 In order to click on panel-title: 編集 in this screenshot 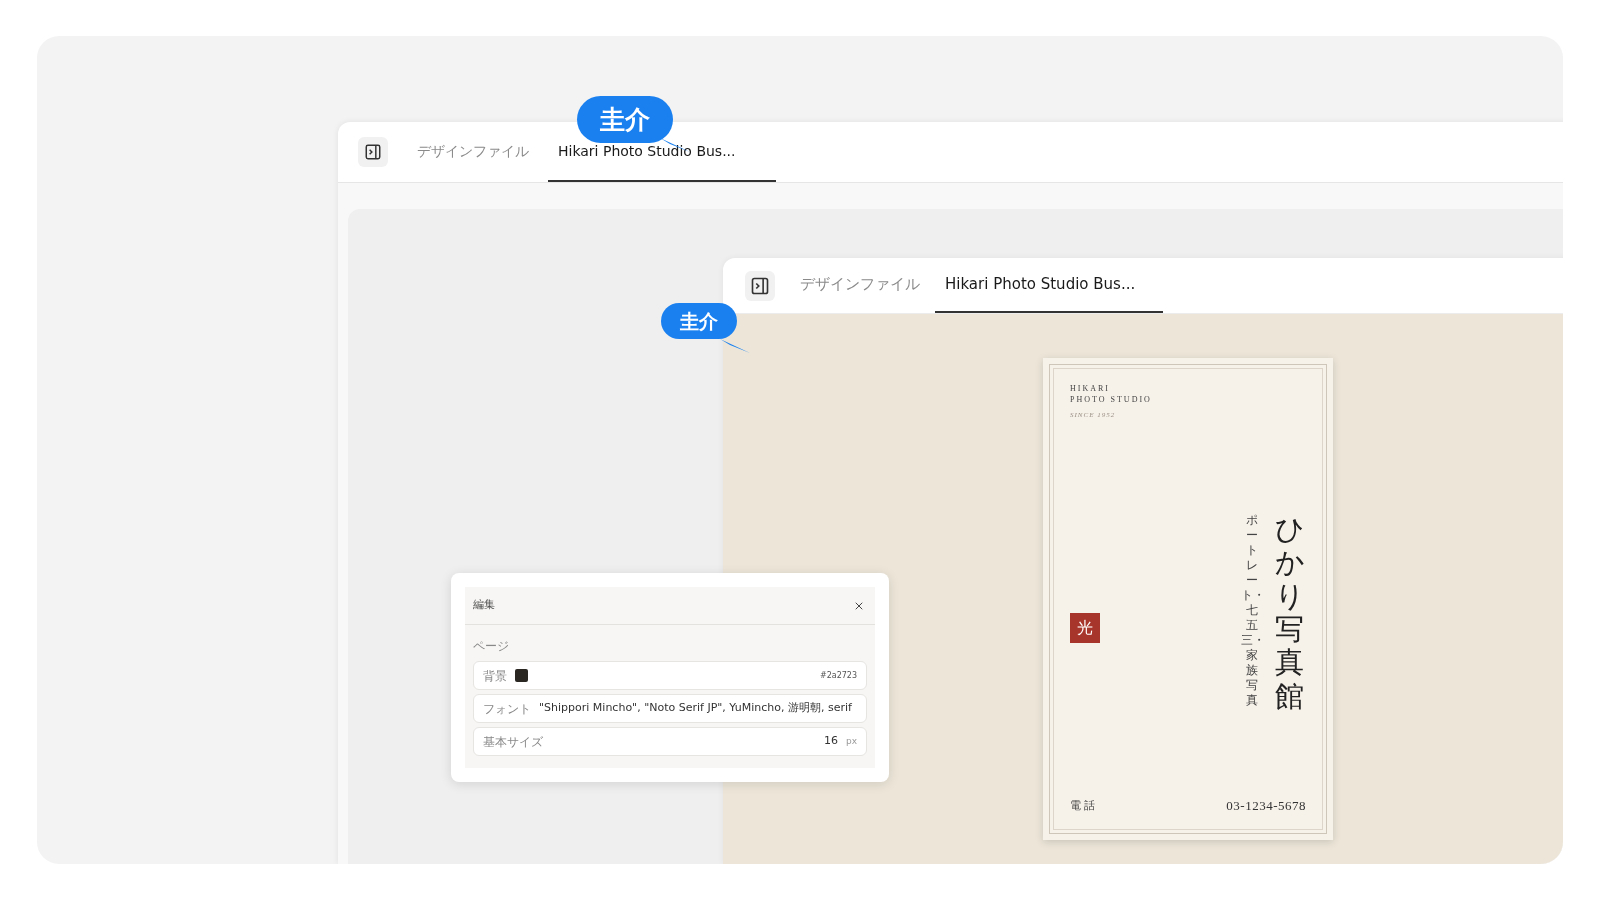, I will do `click(484, 605)`.